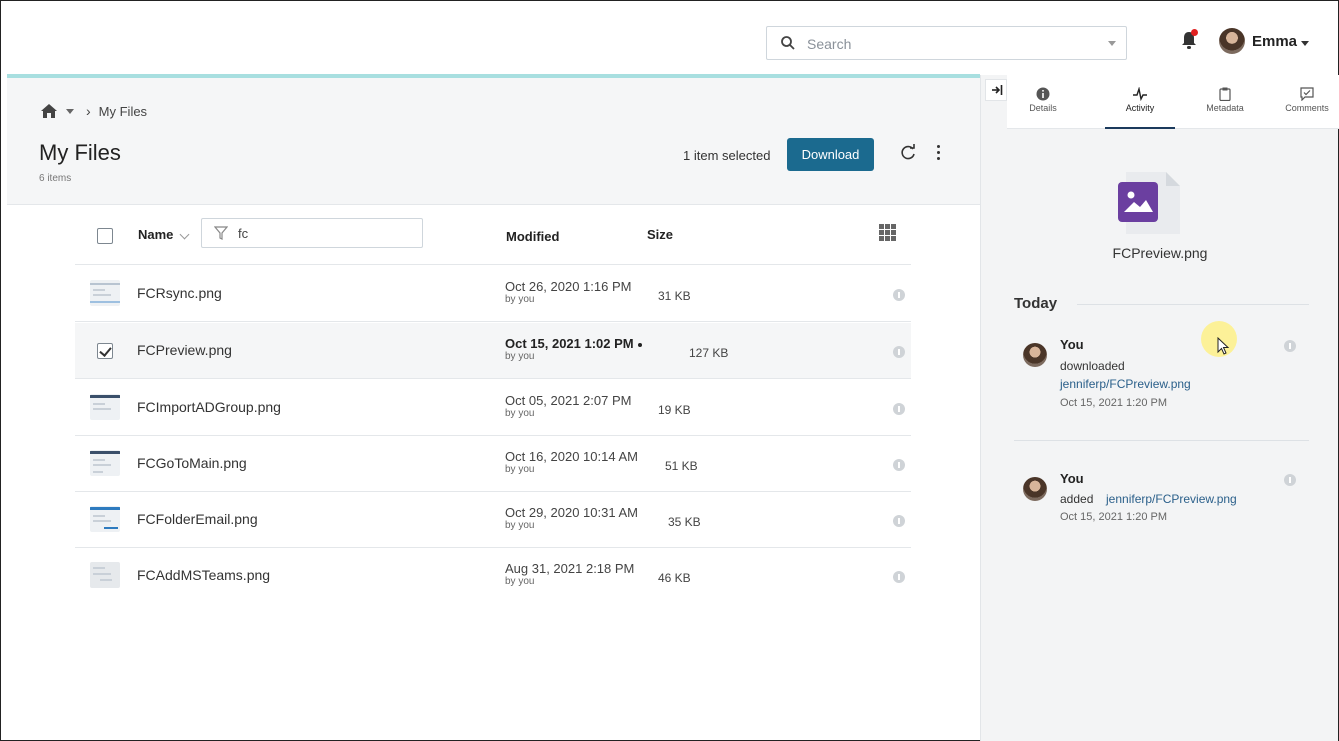  What do you see at coordinates (1140, 108) in the screenshot?
I see `tab-label: Activity` at bounding box center [1140, 108].